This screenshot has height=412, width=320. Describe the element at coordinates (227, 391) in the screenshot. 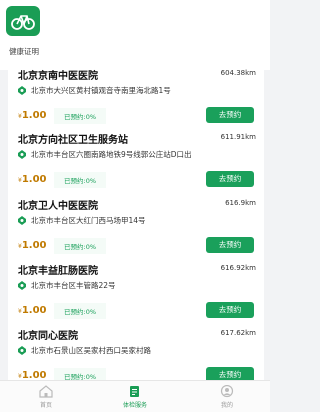

I see `user-icon` at that location.